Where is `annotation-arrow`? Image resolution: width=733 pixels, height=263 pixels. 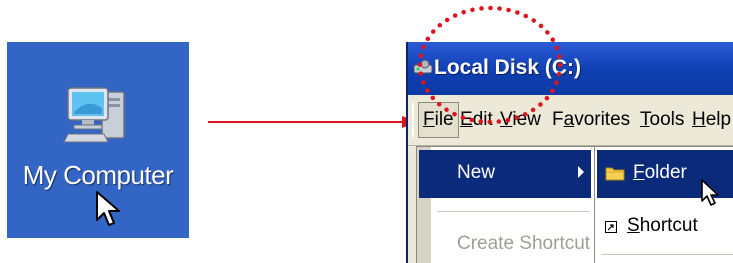 annotation-arrow is located at coordinates (313, 122).